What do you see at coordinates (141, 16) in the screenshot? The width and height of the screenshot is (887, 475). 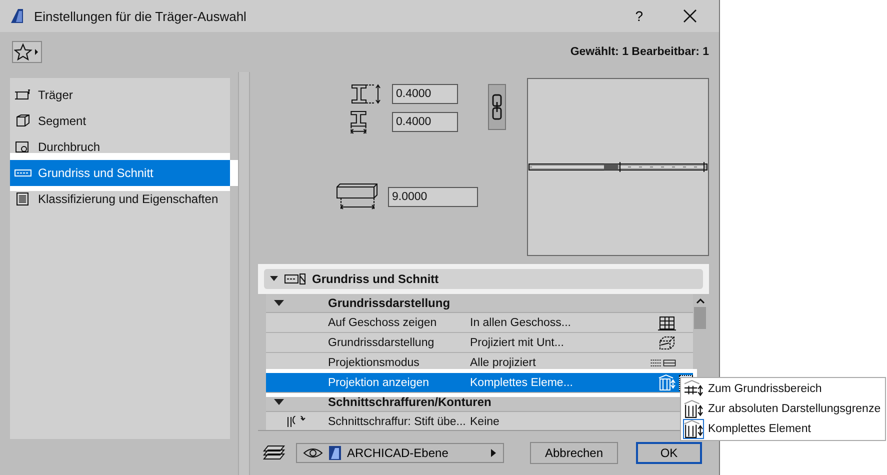 I see `window-title: Einstellungen für die Träger-Auswahl` at bounding box center [141, 16].